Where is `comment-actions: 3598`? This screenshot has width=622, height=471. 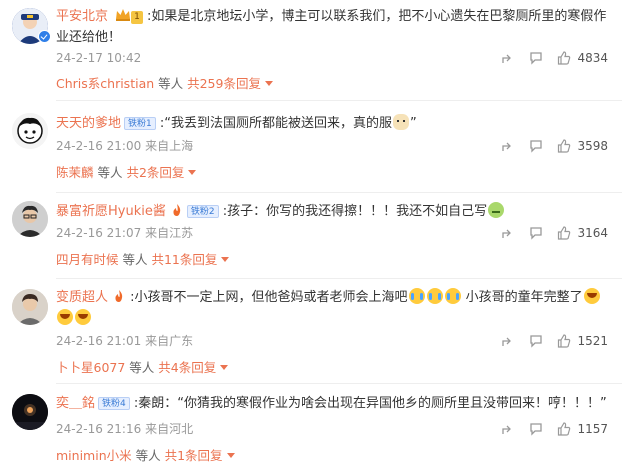 comment-actions: 3598 is located at coordinates (554, 146).